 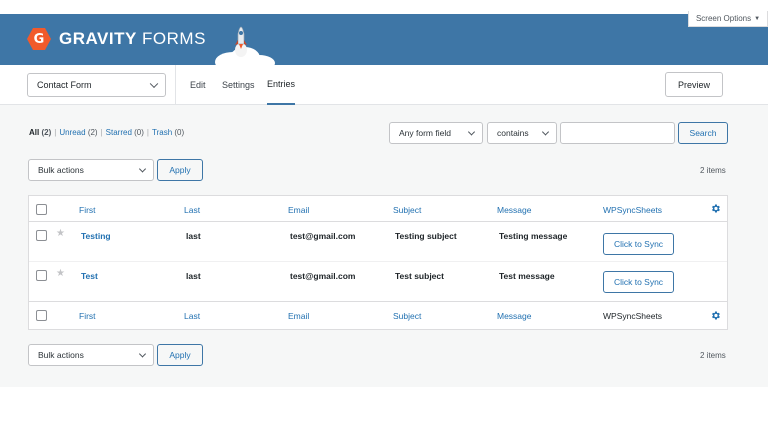 What do you see at coordinates (91, 355) in the screenshot?
I see `bulk-actions-select-bottom: Bulk actions` at bounding box center [91, 355].